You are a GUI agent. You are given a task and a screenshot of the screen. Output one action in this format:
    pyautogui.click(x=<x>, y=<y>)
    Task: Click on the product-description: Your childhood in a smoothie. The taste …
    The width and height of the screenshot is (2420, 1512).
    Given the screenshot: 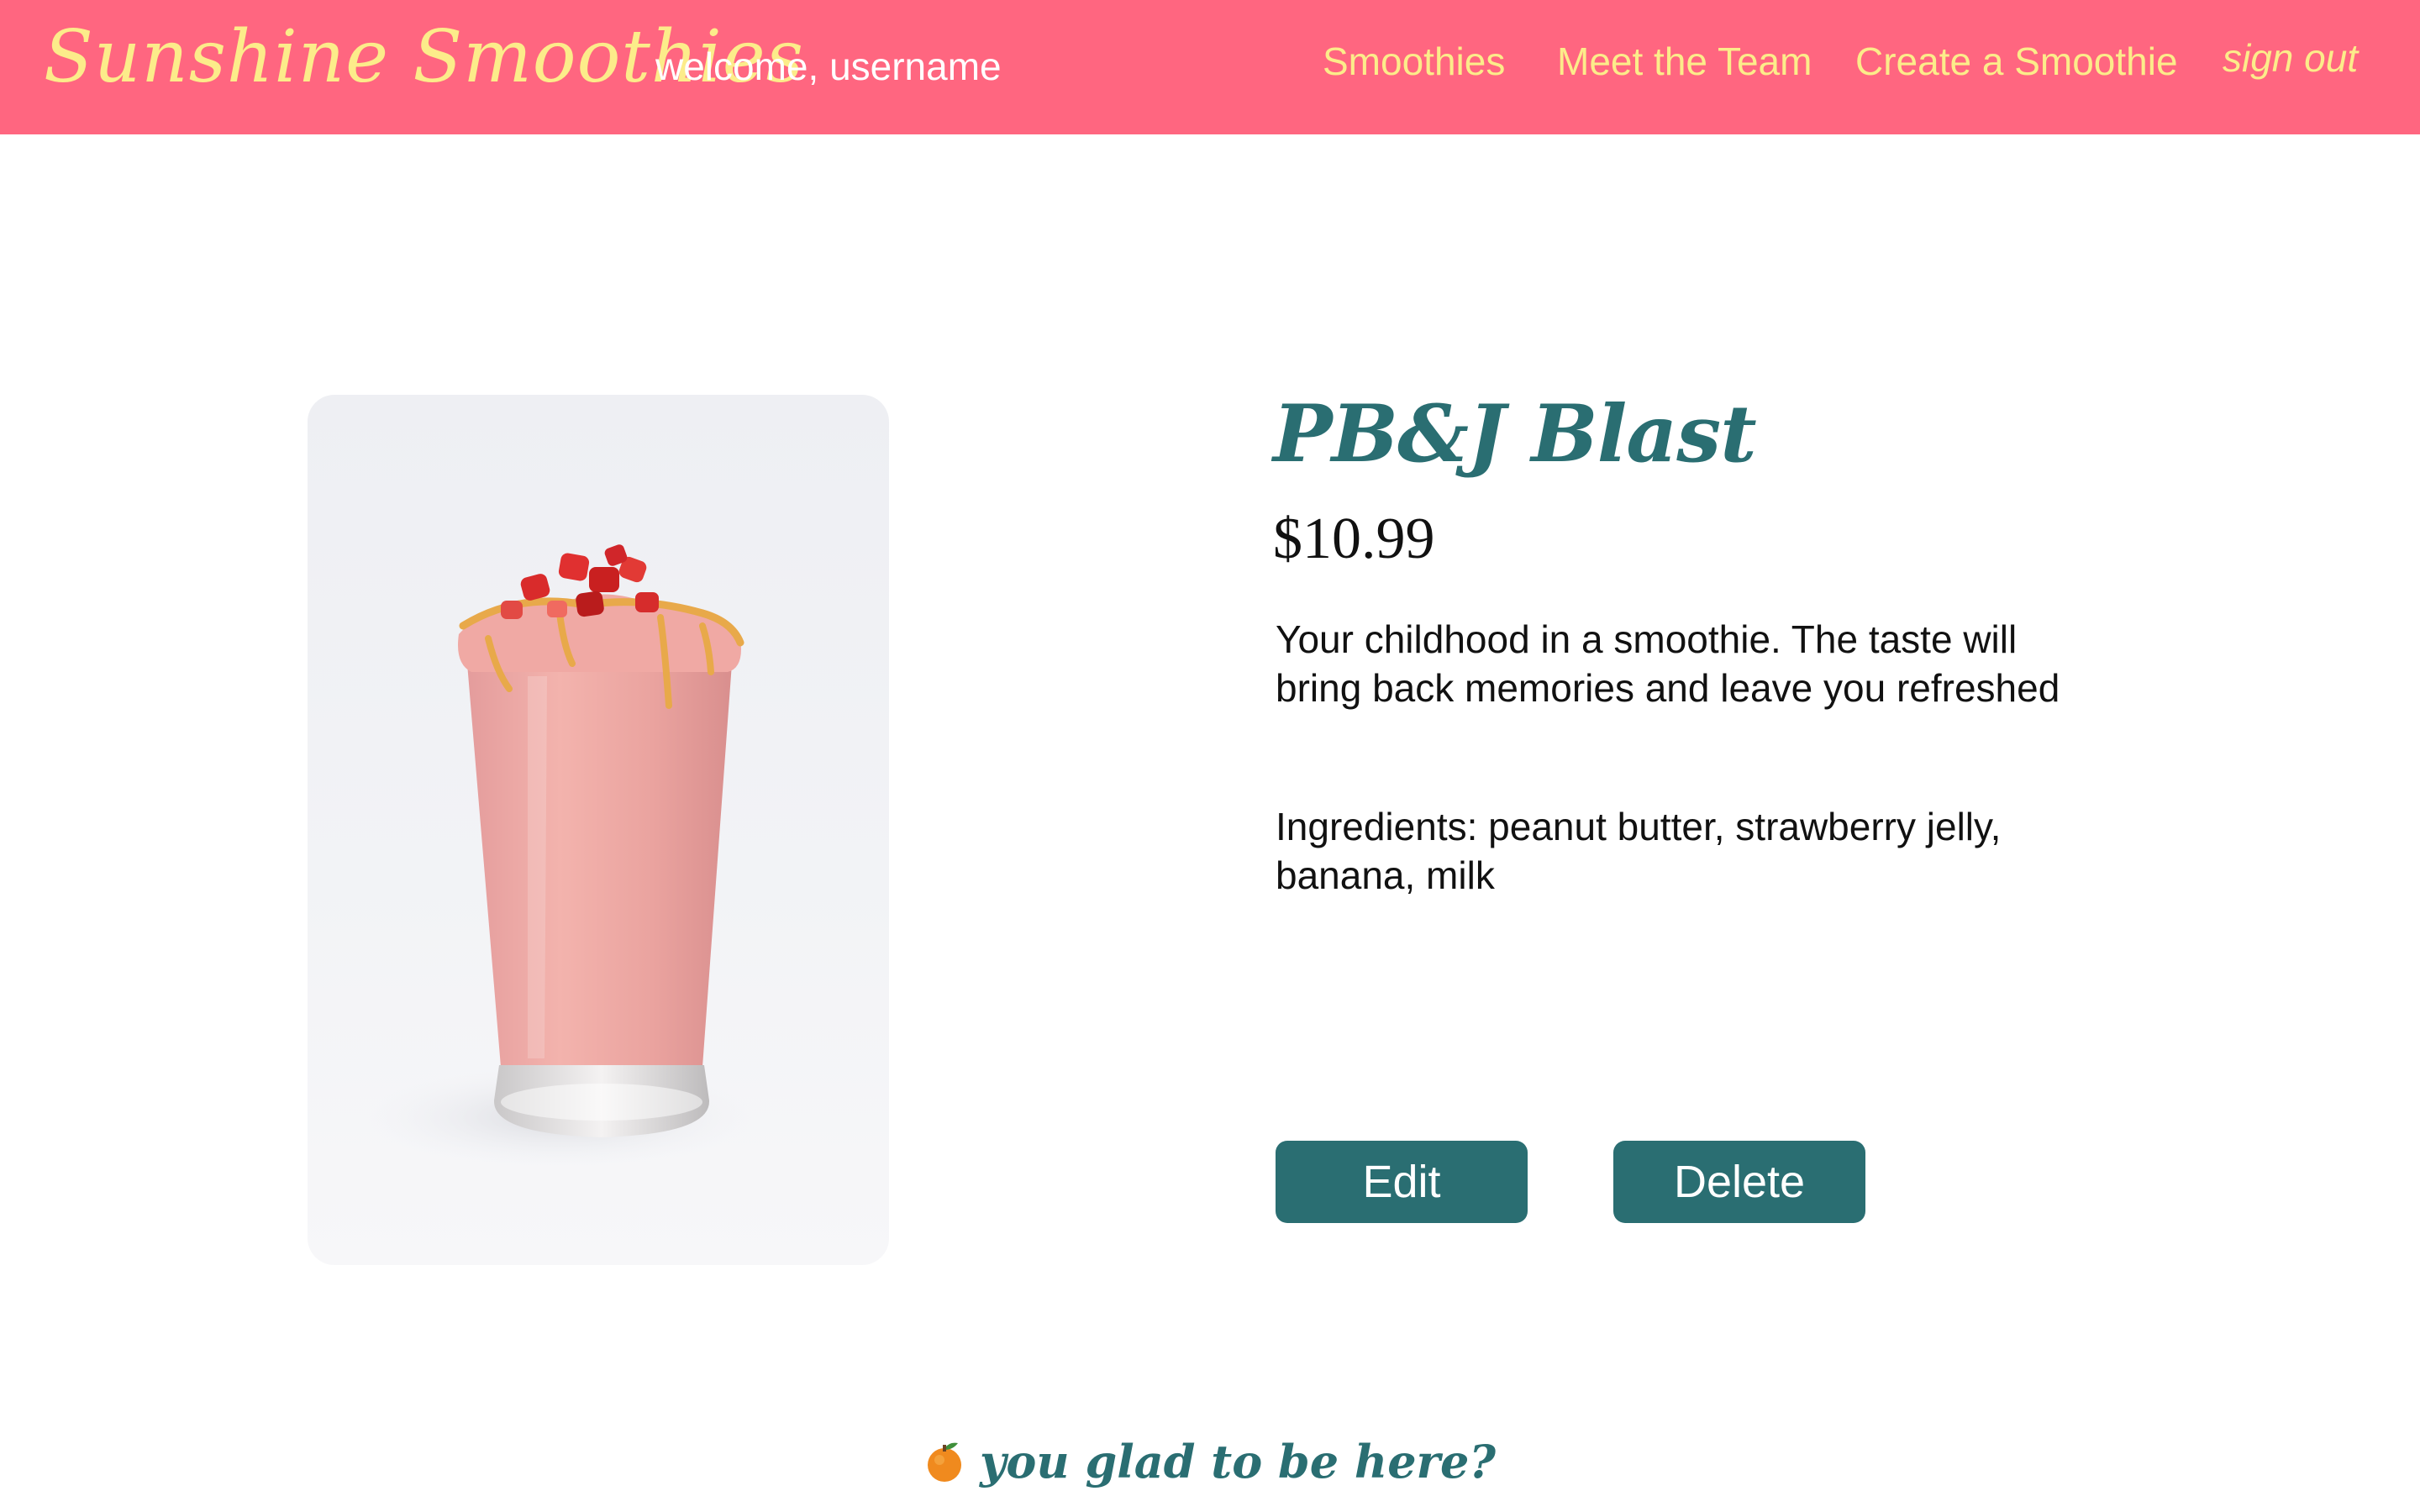 What is the action you would take?
    pyautogui.click(x=1668, y=663)
    